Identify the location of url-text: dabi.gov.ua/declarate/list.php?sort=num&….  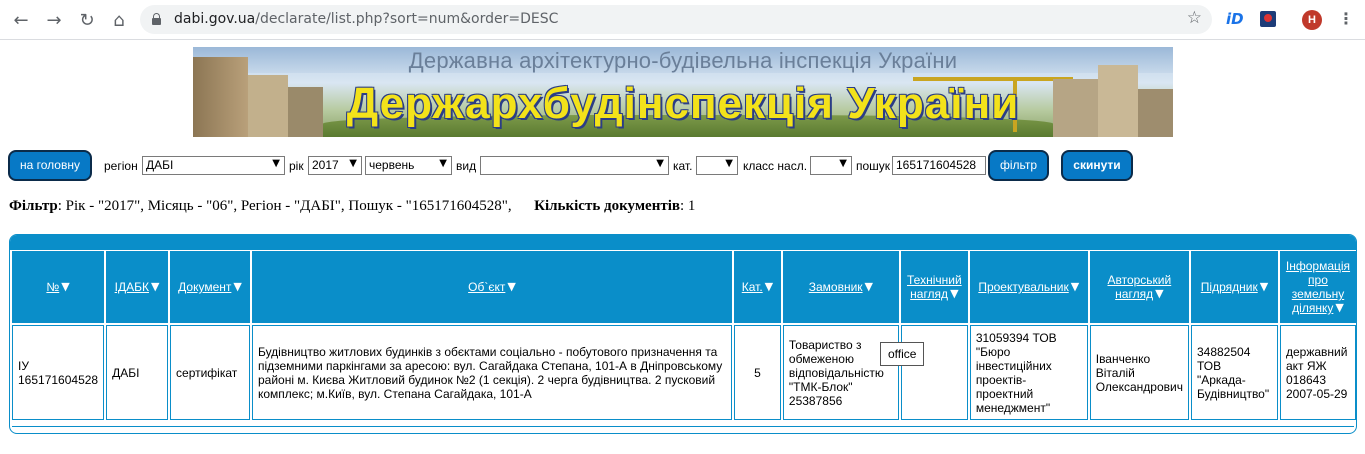
(366, 19).